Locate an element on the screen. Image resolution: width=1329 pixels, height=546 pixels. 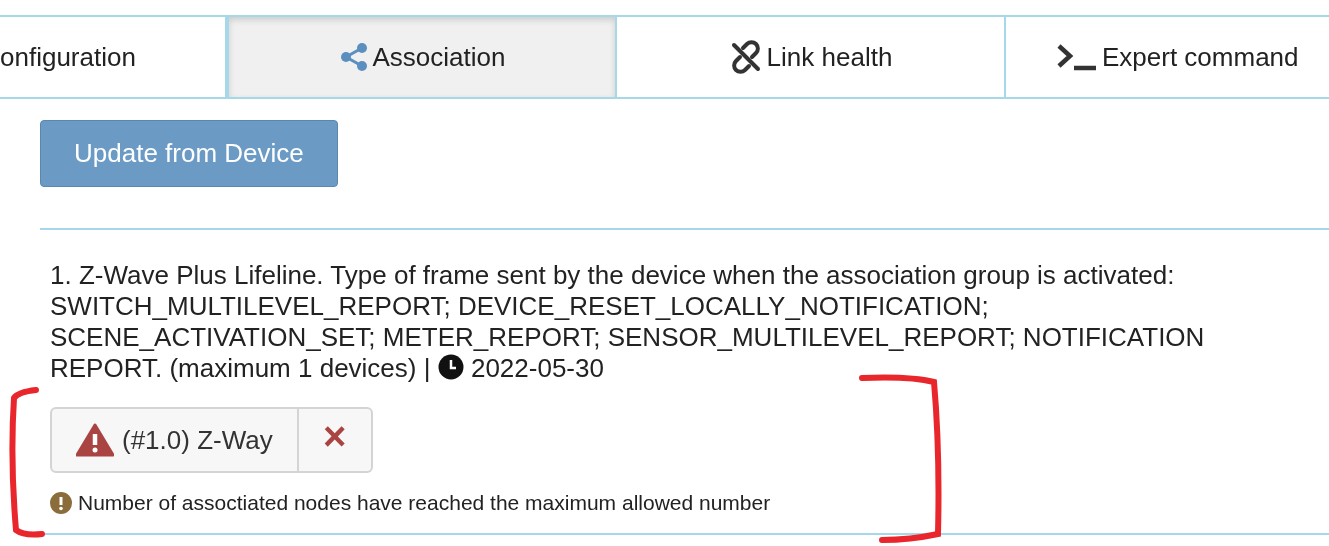
clock-icon is located at coordinates (450, 367).